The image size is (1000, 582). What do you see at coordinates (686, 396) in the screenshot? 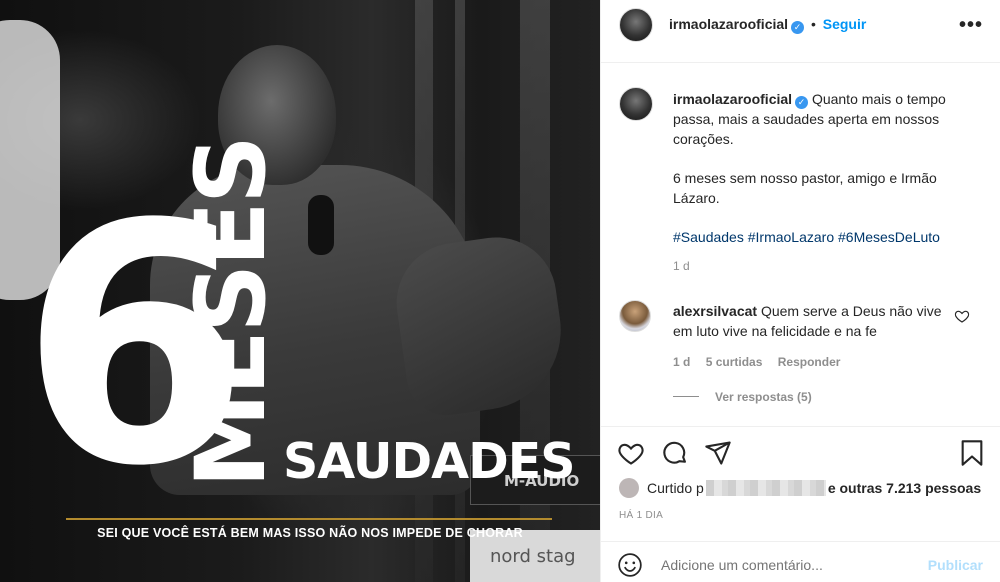
I see `replies-dash` at bounding box center [686, 396].